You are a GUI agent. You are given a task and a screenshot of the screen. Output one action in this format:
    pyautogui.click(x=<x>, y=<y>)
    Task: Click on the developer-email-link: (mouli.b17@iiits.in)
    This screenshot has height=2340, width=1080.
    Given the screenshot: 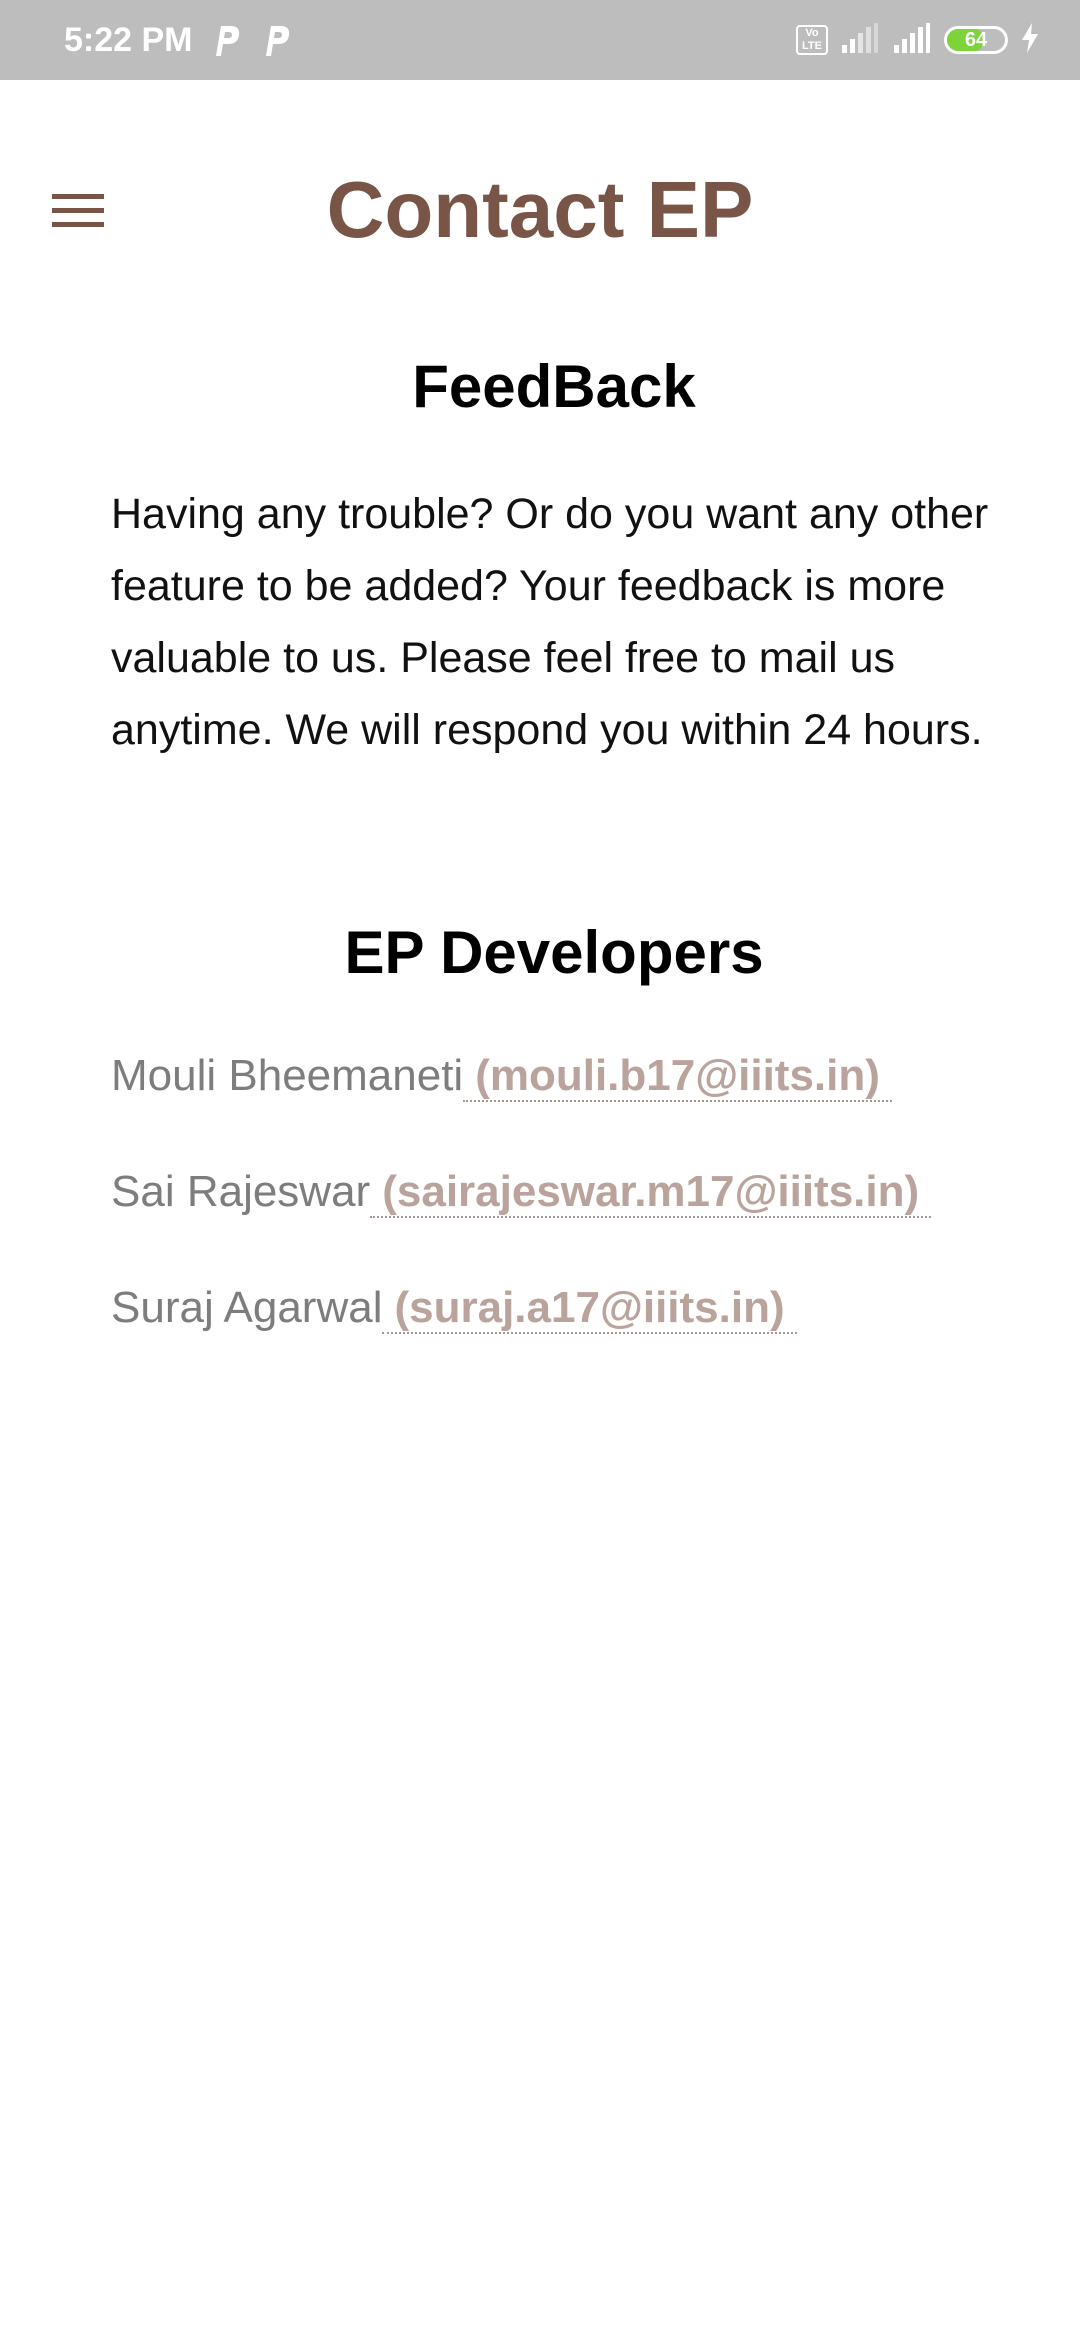 What is the action you would take?
    pyautogui.click(x=677, y=1076)
    